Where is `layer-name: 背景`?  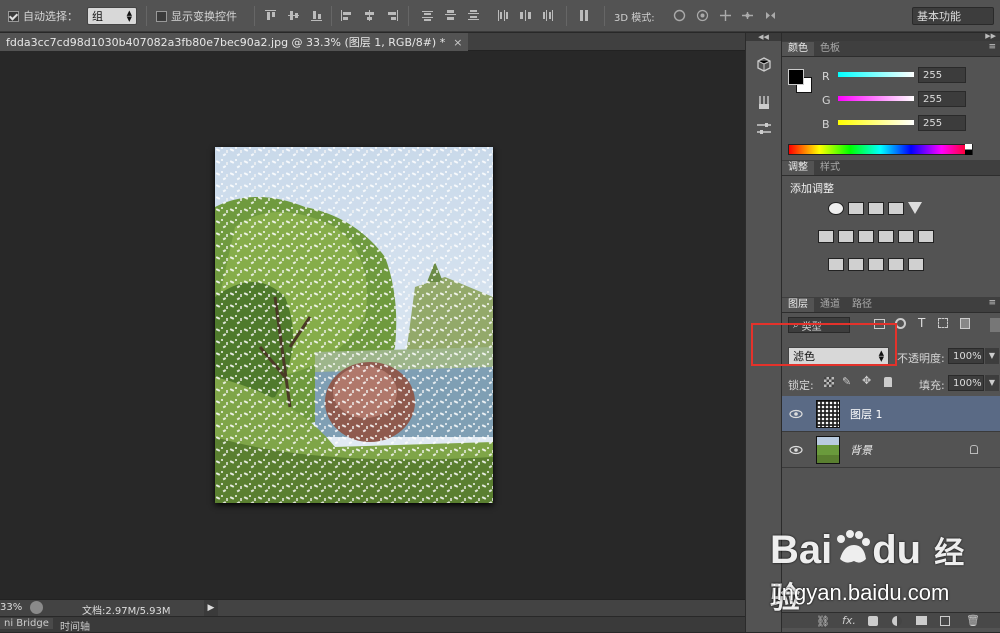 layer-name: 背景 is located at coordinates (861, 450).